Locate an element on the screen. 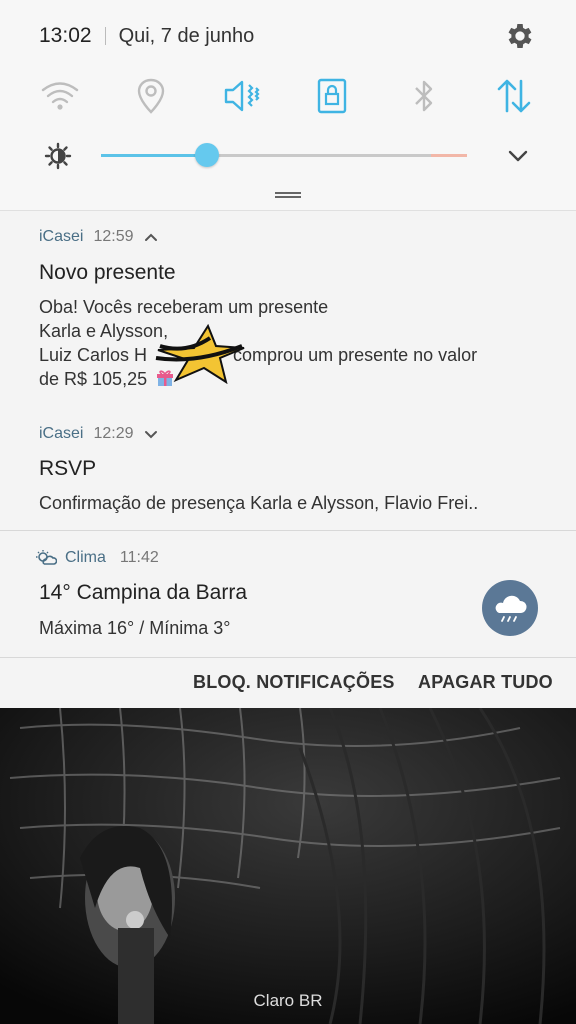  clock: 13:02 is located at coordinates (65, 35).